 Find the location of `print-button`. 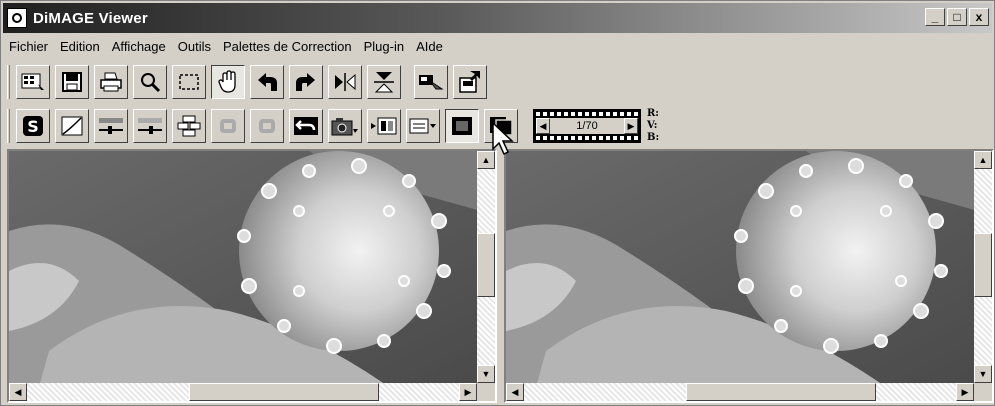

print-button is located at coordinates (111, 82).